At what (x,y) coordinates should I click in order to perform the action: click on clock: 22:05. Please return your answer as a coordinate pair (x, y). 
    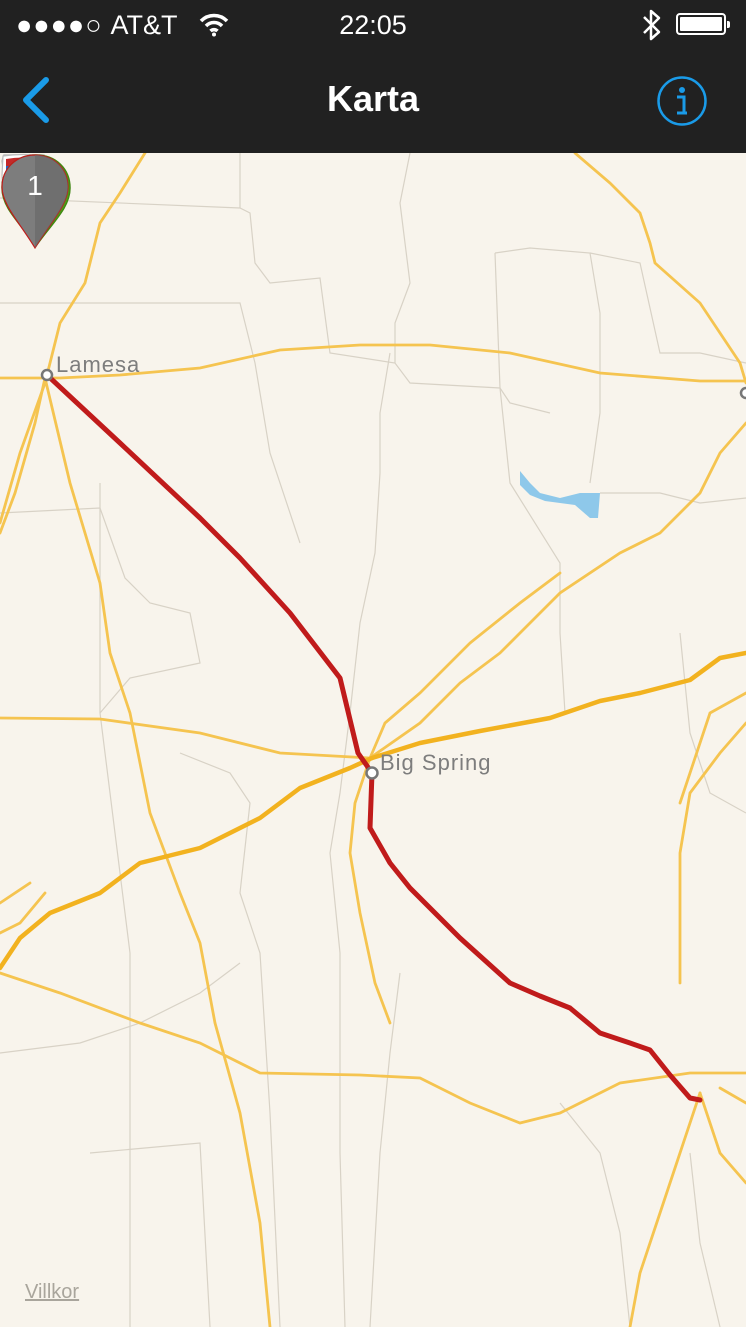
    Looking at the image, I should click on (373, 25).